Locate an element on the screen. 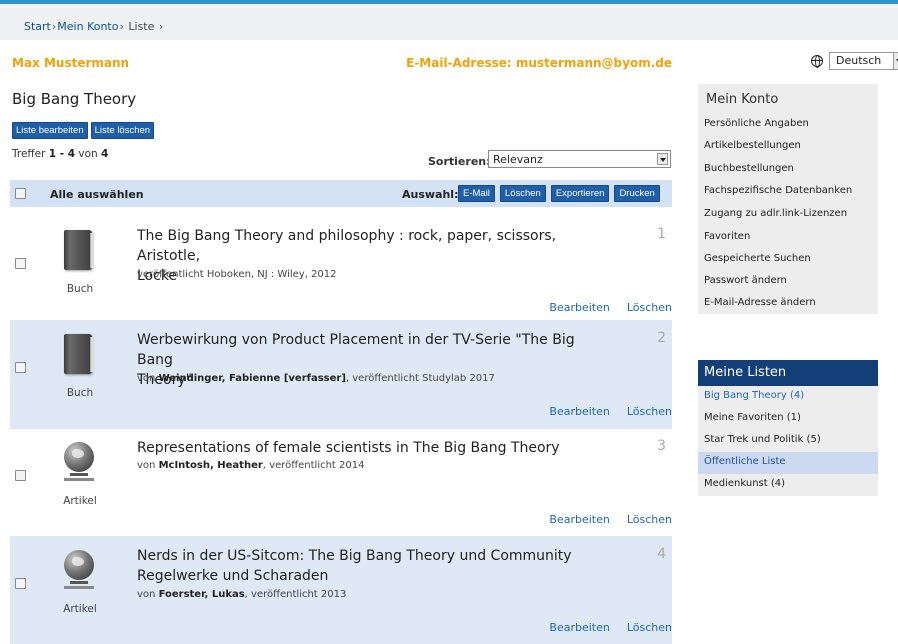 The width and height of the screenshot is (898, 644). export-button: Exportieren is located at coordinates (580, 193).